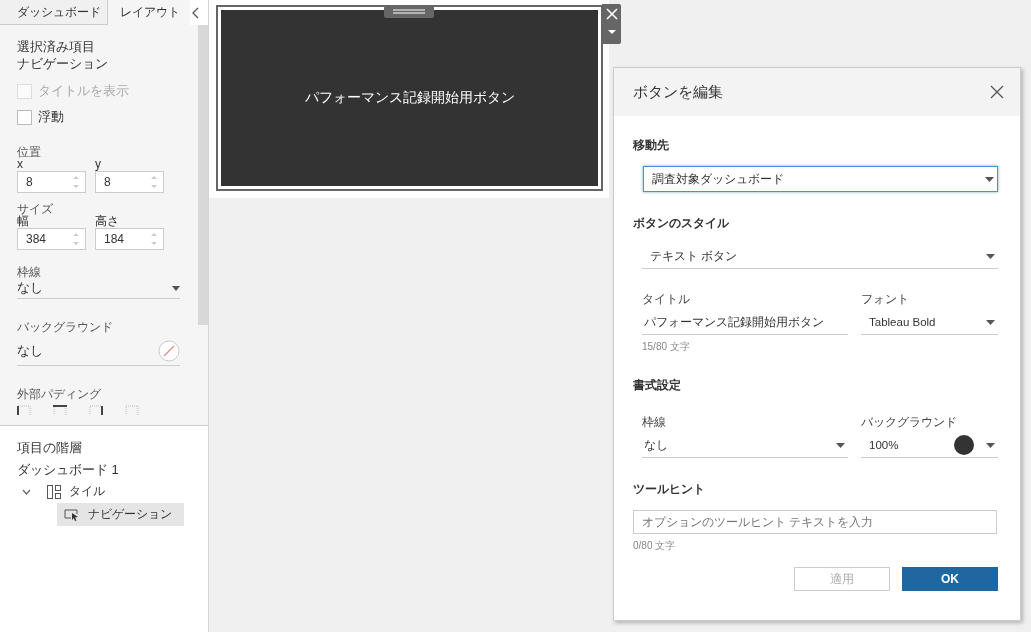 The height and width of the screenshot is (632, 1031). What do you see at coordinates (997, 92) in the screenshot?
I see `close-icon` at bounding box center [997, 92].